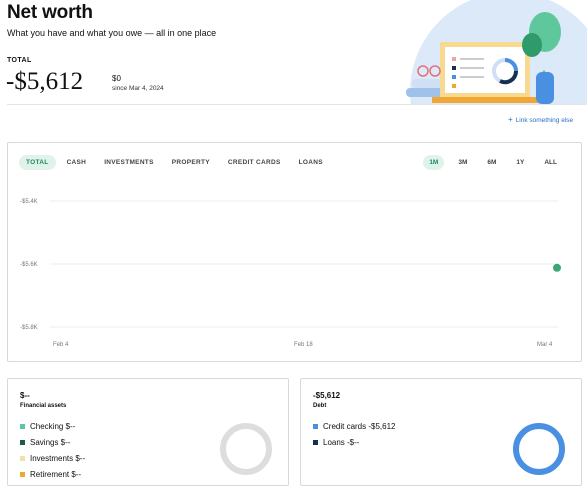  Describe the element at coordinates (61, 345) in the screenshot. I see `x-tick-label: Feb 4` at that location.